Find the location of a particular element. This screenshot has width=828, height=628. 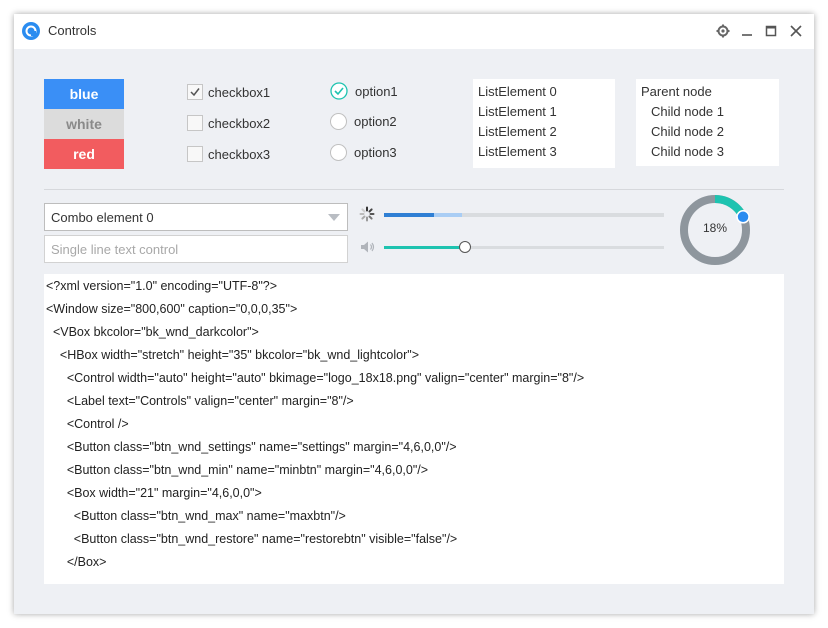

tree-parent-node: Parent node is located at coordinates (707, 92).